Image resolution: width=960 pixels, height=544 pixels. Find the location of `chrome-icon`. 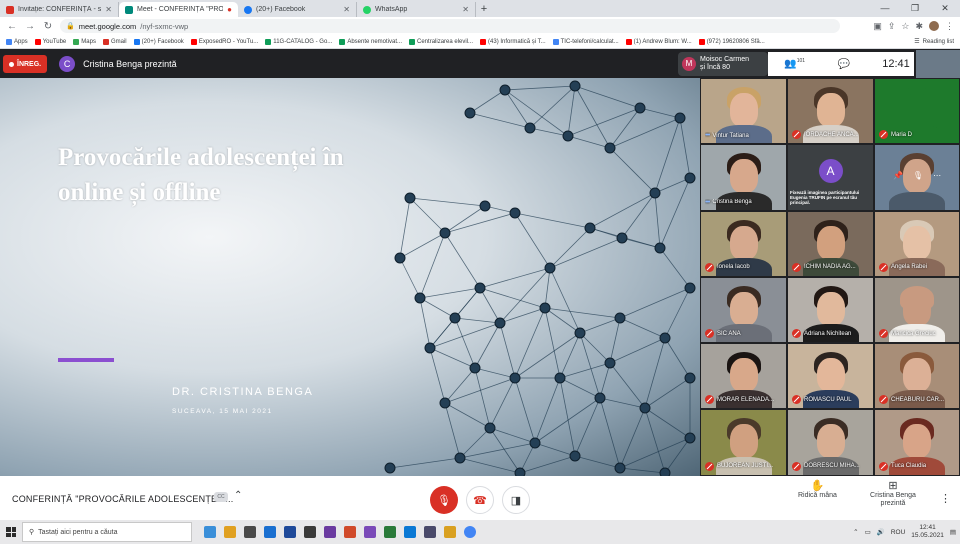

chrome-icon is located at coordinates (470, 532).